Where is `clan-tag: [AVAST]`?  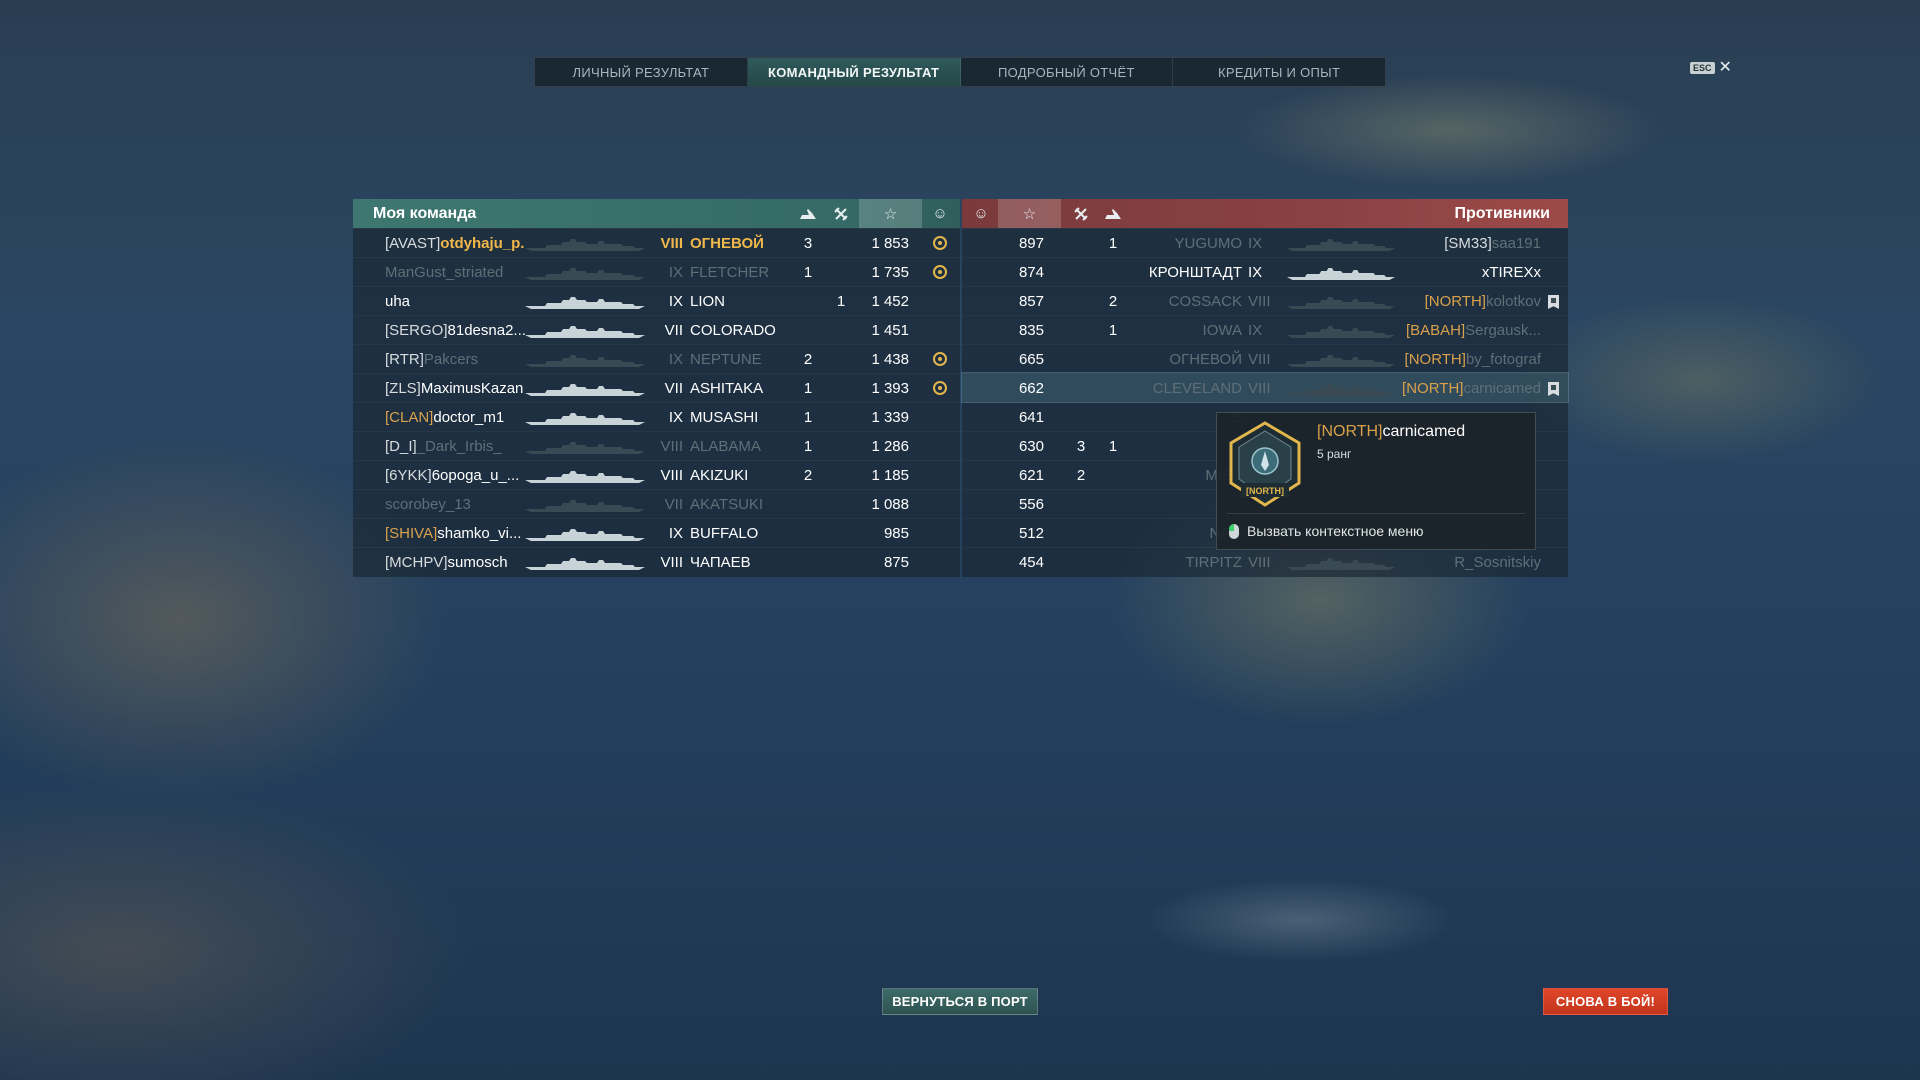
clan-tag: [AVAST] is located at coordinates (413, 243).